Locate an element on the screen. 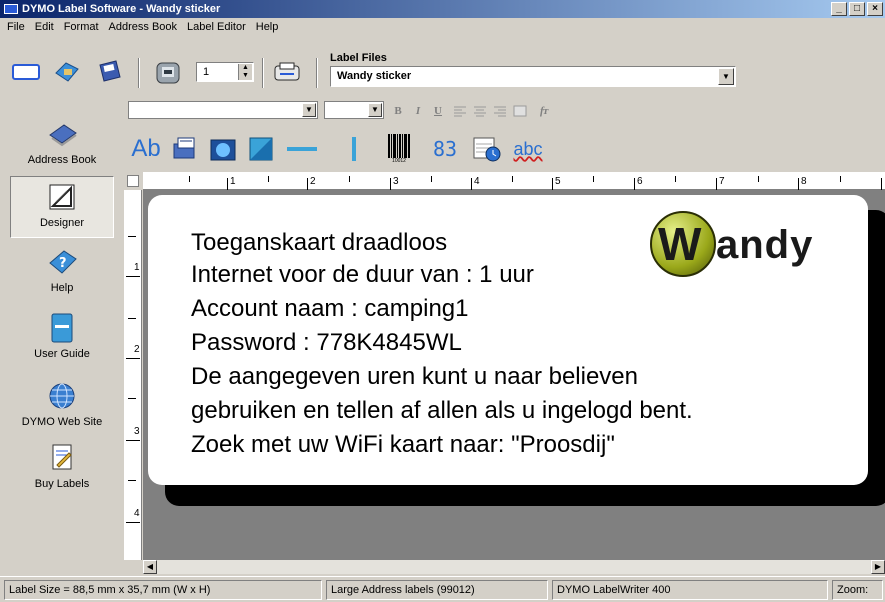 Image resolution: width=885 pixels, height=602 pixels. bold-button: B is located at coordinates (398, 111).